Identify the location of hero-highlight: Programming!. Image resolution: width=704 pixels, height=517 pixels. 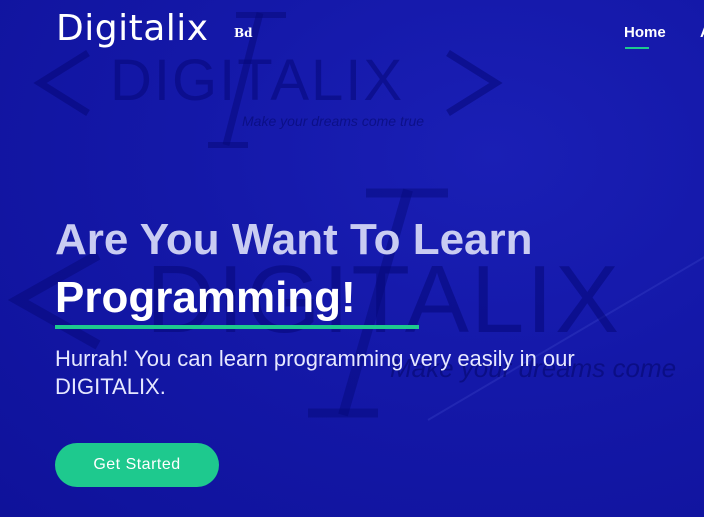
(205, 297).